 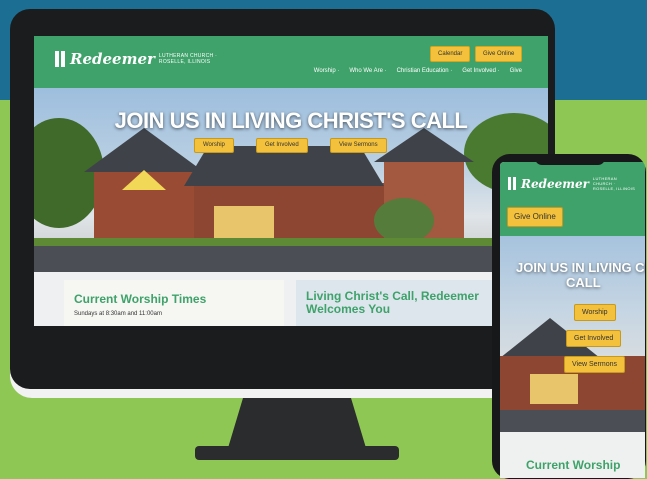 What do you see at coordinates (404, 220) in the screenshot?
I see `bush-right` at bounding box center [404, 220].